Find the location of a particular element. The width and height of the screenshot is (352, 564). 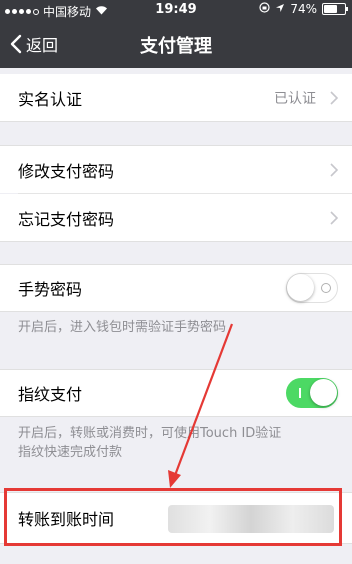

annotation-arrow-icon is located at coordinates (201, 405).